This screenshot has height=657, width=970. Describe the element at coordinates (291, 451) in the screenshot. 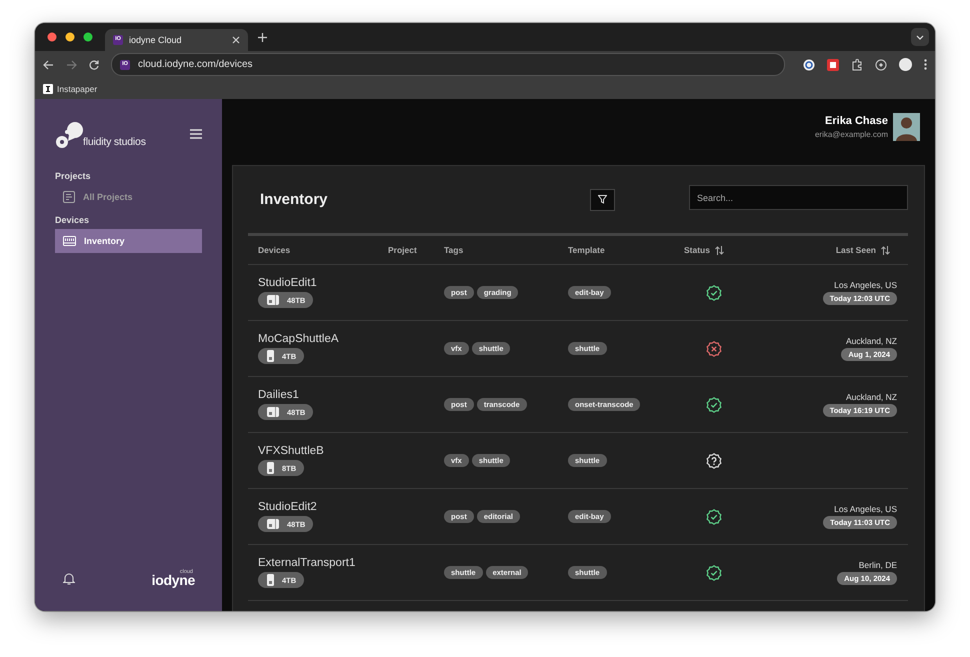

I see `device-name: VFXShuttleB` at that location.